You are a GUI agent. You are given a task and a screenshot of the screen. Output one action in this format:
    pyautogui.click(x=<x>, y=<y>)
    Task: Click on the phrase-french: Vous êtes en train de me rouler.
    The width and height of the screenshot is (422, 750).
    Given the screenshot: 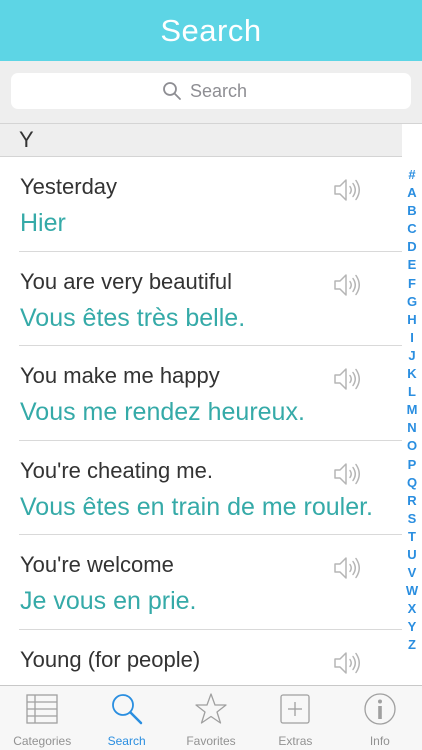 What is the action you would take?
    pyautogui.click(x=196, y=506)
    